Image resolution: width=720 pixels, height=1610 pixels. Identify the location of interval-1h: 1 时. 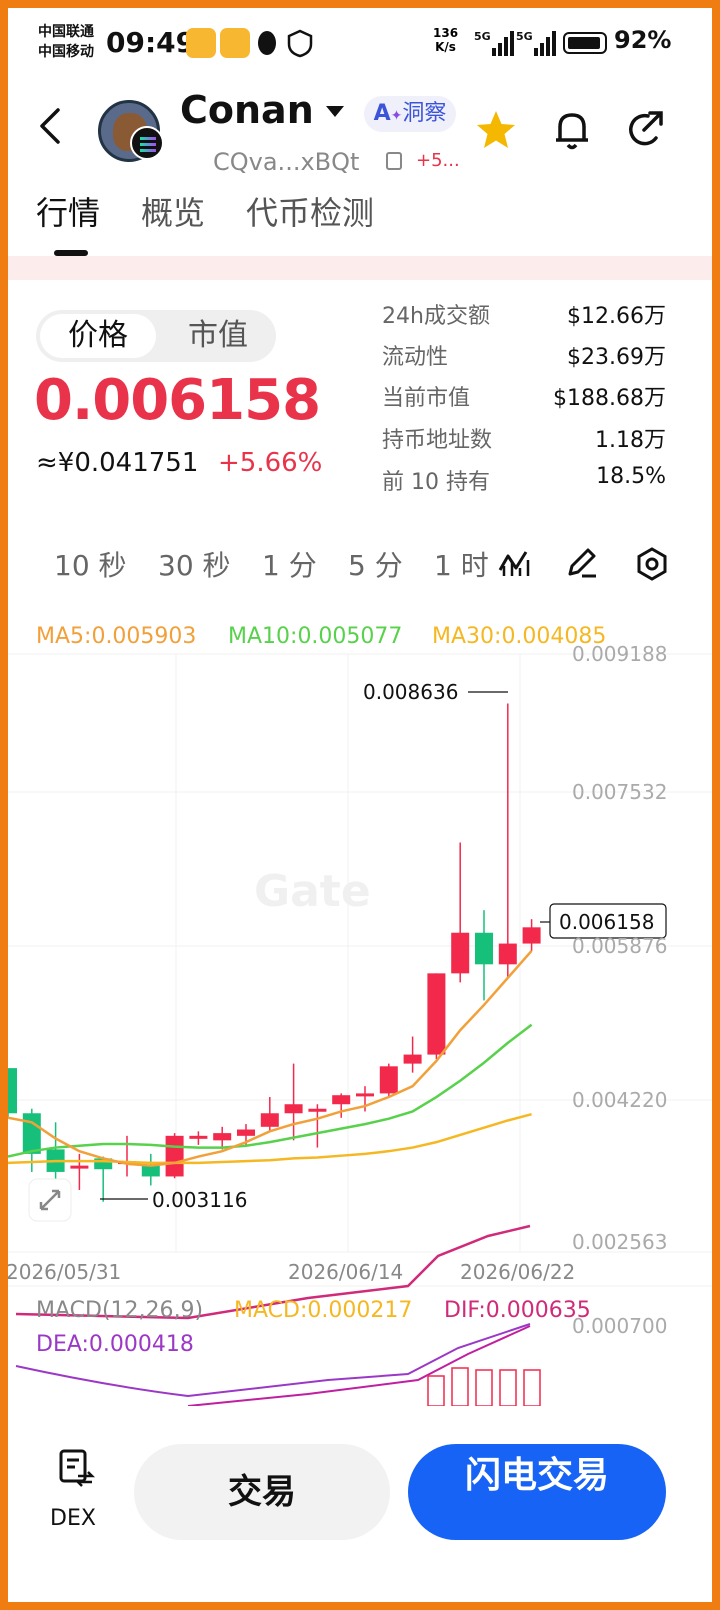
(462, 564).